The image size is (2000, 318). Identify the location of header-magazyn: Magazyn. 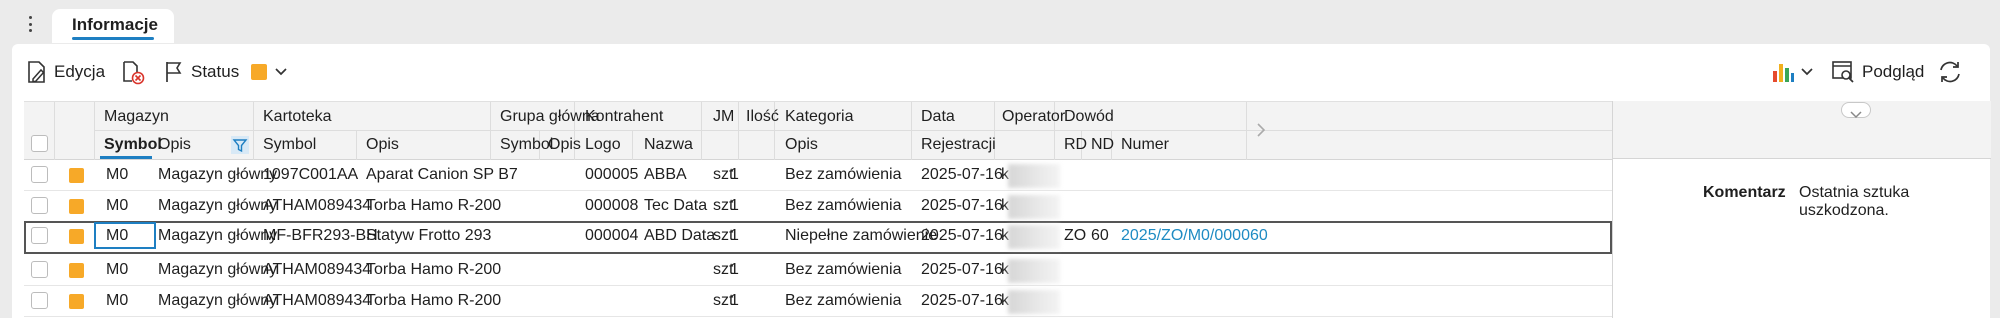
(136, 117).